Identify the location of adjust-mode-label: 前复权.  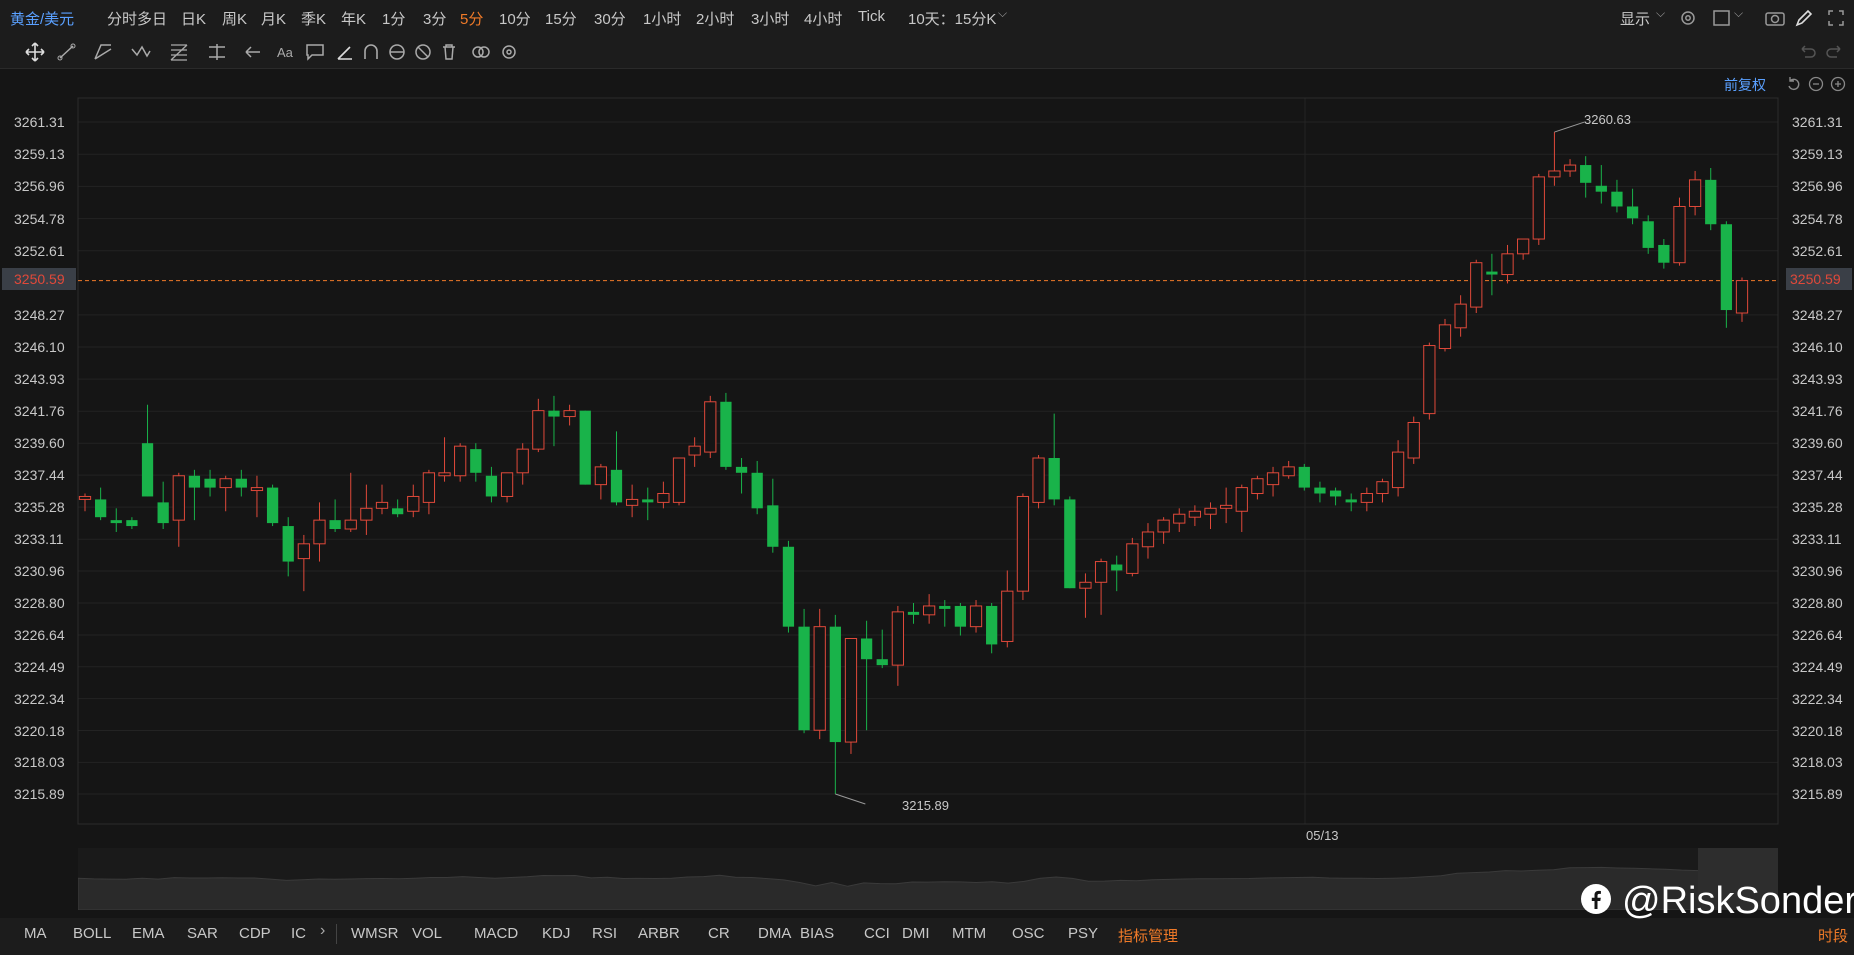
(1745, 85).